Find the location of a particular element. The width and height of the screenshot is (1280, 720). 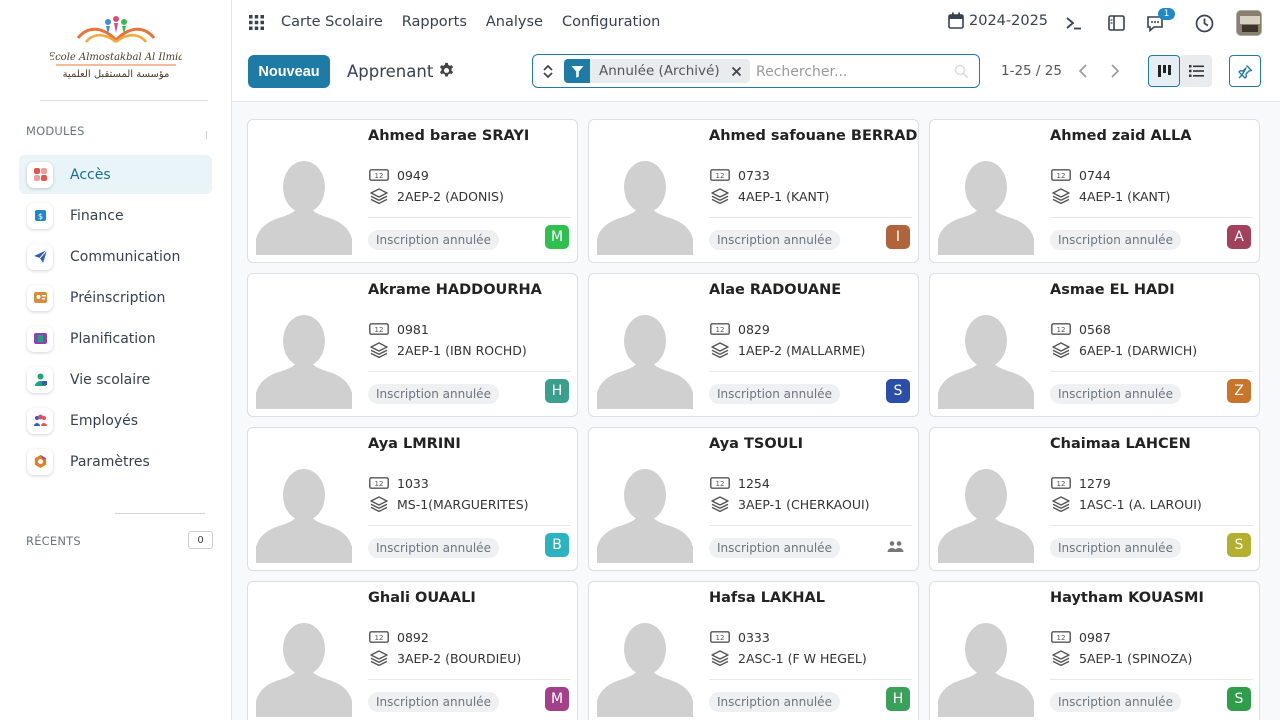

recents-count-badge: 0 is located at coordinates (200, 540).